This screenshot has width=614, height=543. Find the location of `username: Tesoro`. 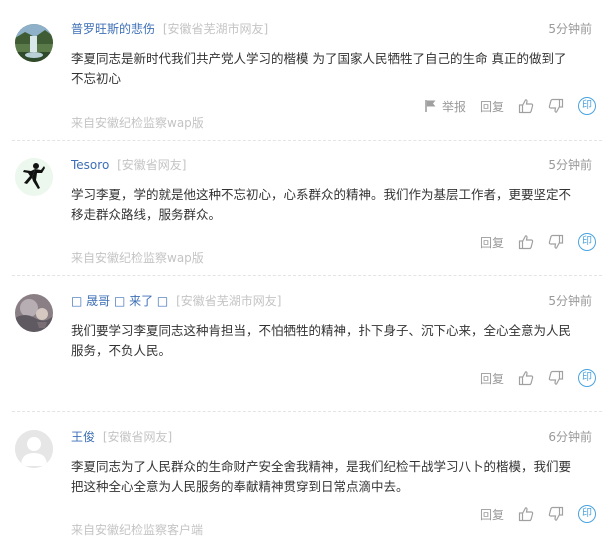

username: Tesoro is located at coordinates (90, 165).